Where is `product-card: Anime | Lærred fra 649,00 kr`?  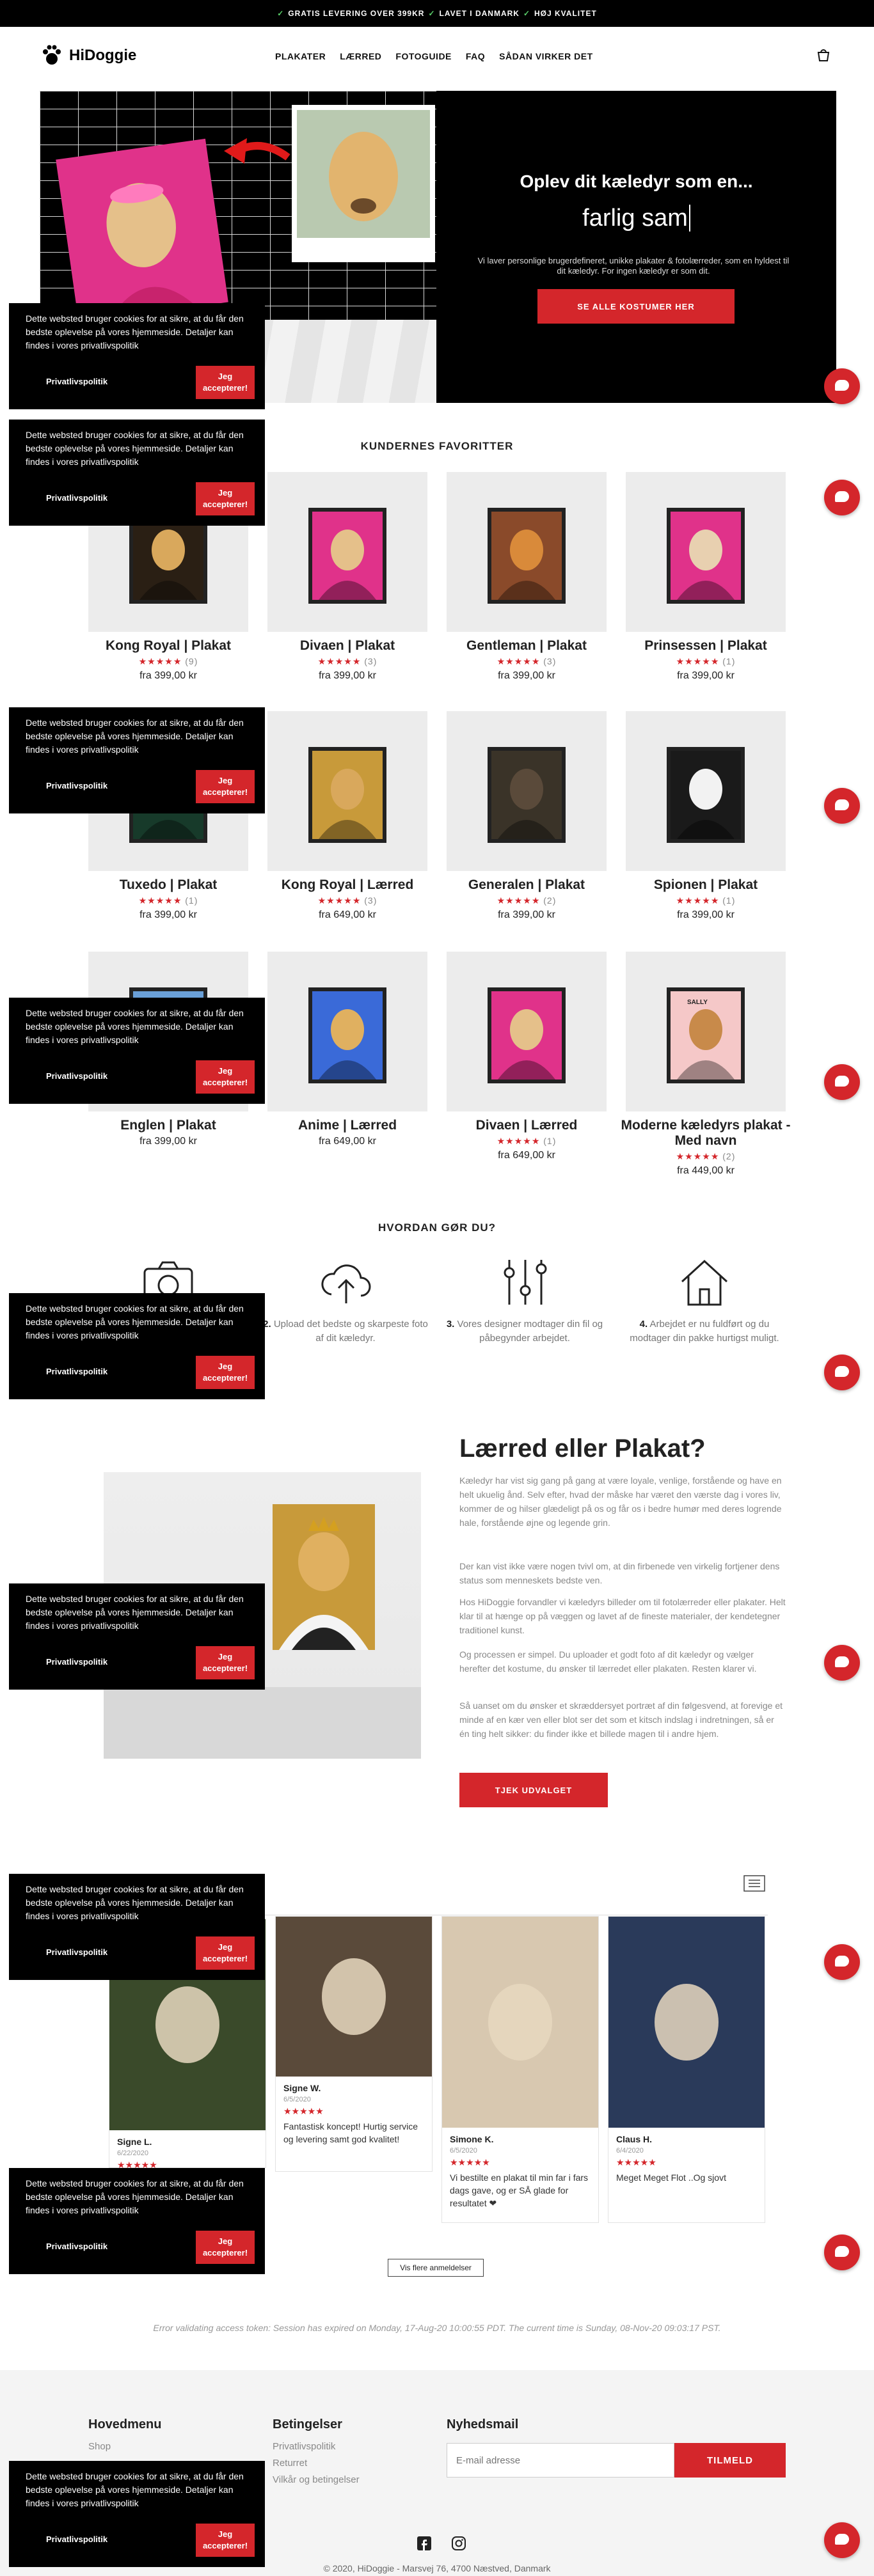
product-card: Anime | Lærred fra 649,00 kr is located at coordinates (347, 1067).